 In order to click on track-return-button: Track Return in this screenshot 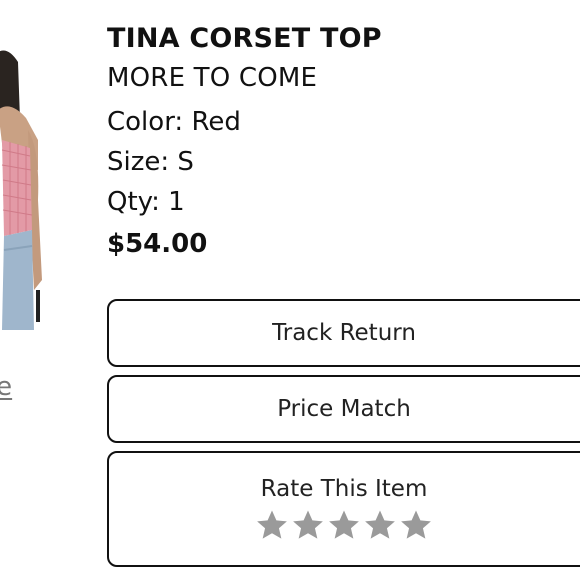, I will do `click(343, 333)`.